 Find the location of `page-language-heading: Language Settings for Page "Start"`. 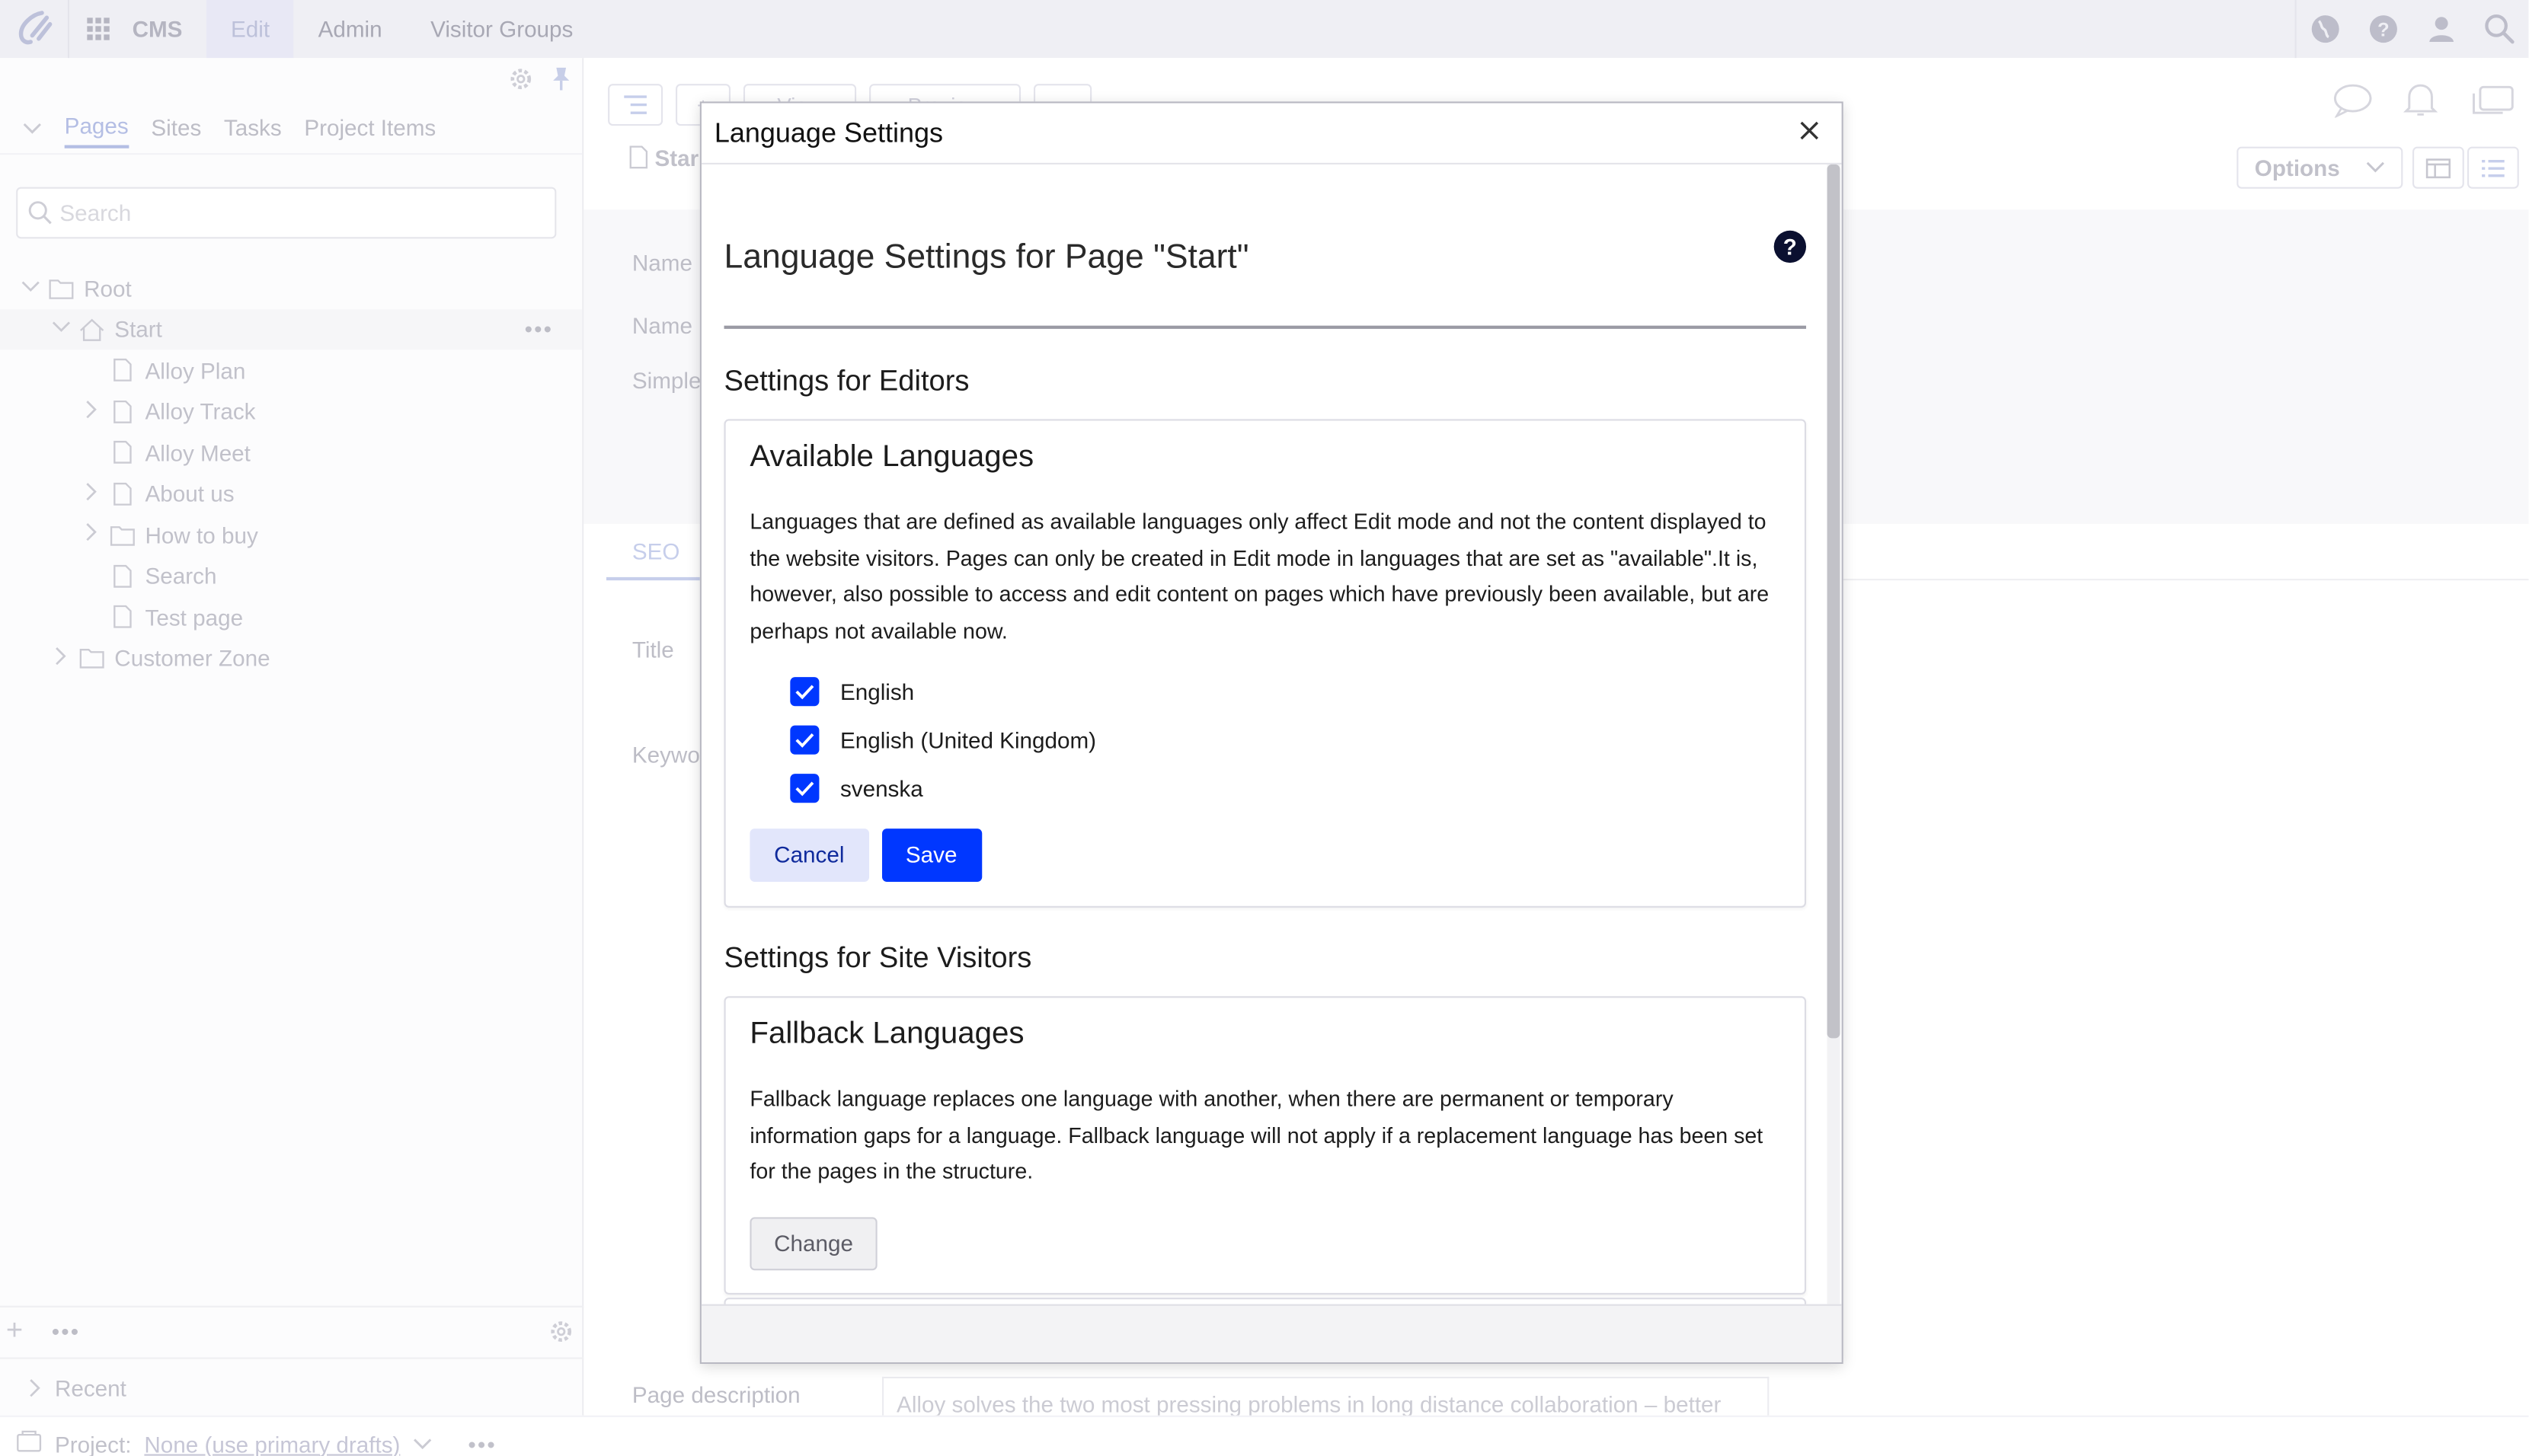

page-language-heading: Language Settings for Page "Start" is located at coordinates (986, 257).